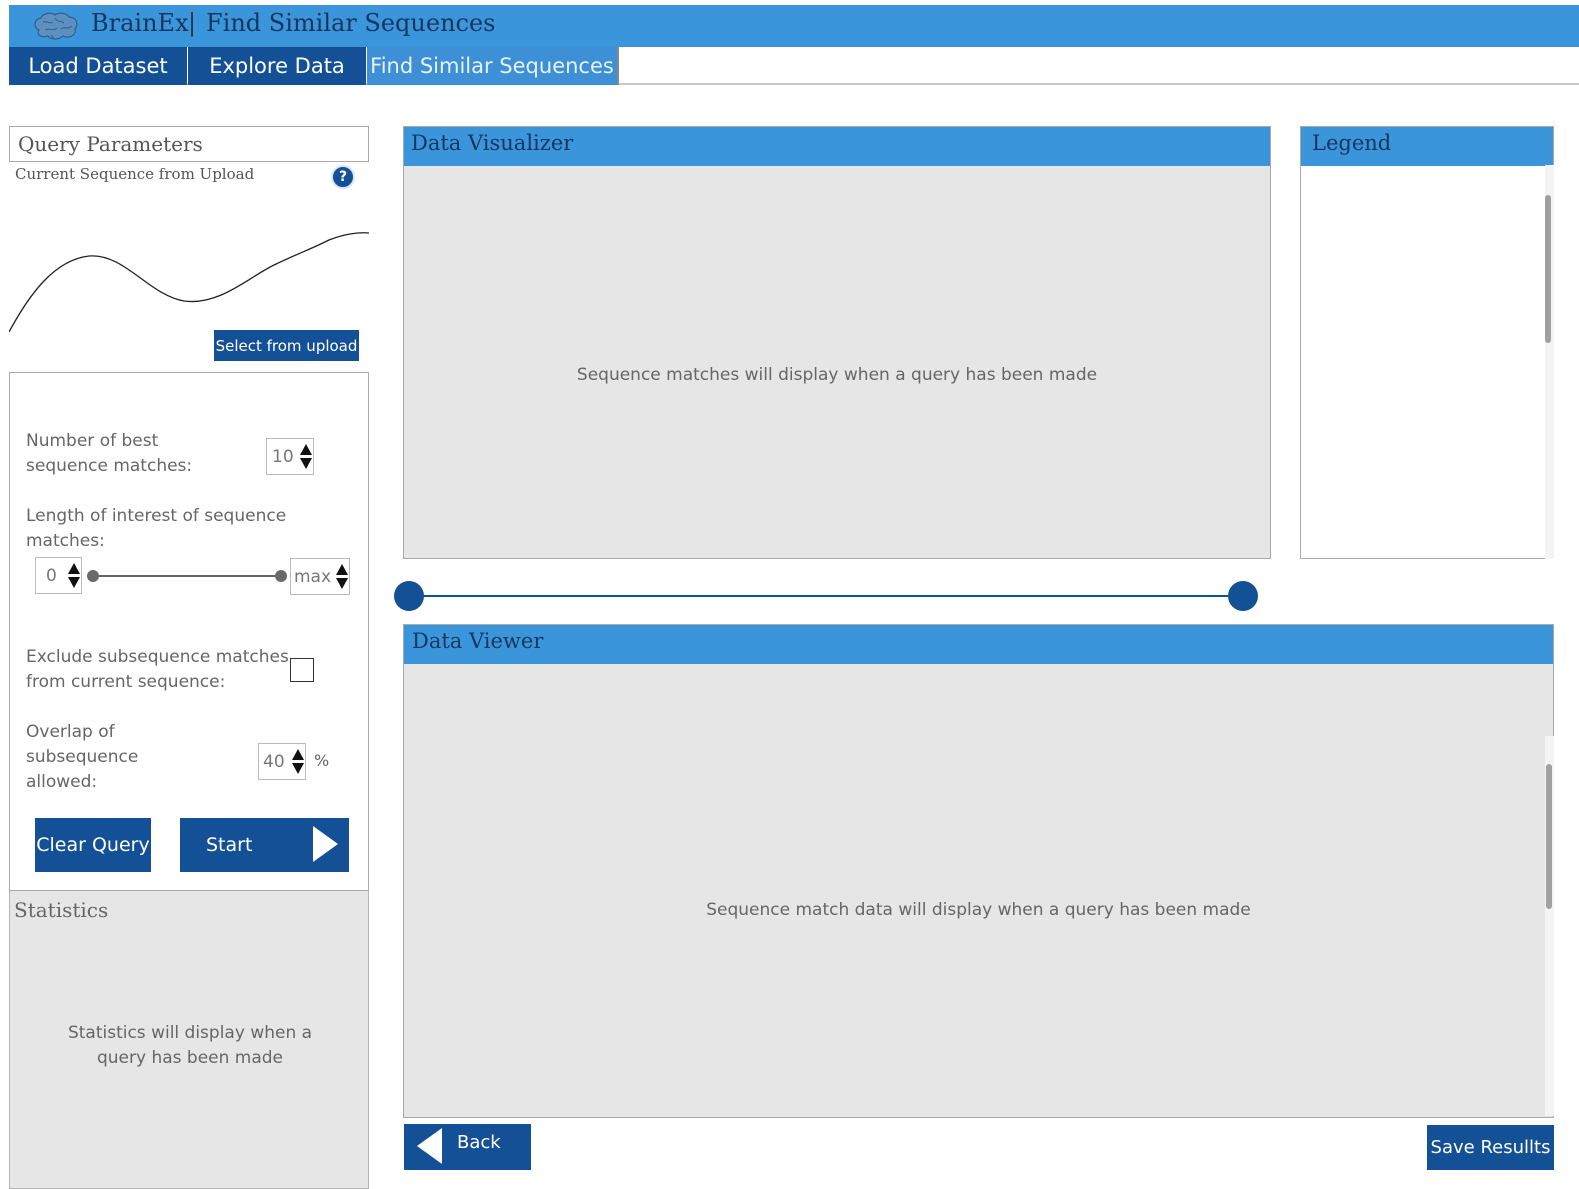  What do you see at coordinates (1243, 596) in the screenshot?
I see `range-slider-right-handle` at bounding box center [1243, 596].